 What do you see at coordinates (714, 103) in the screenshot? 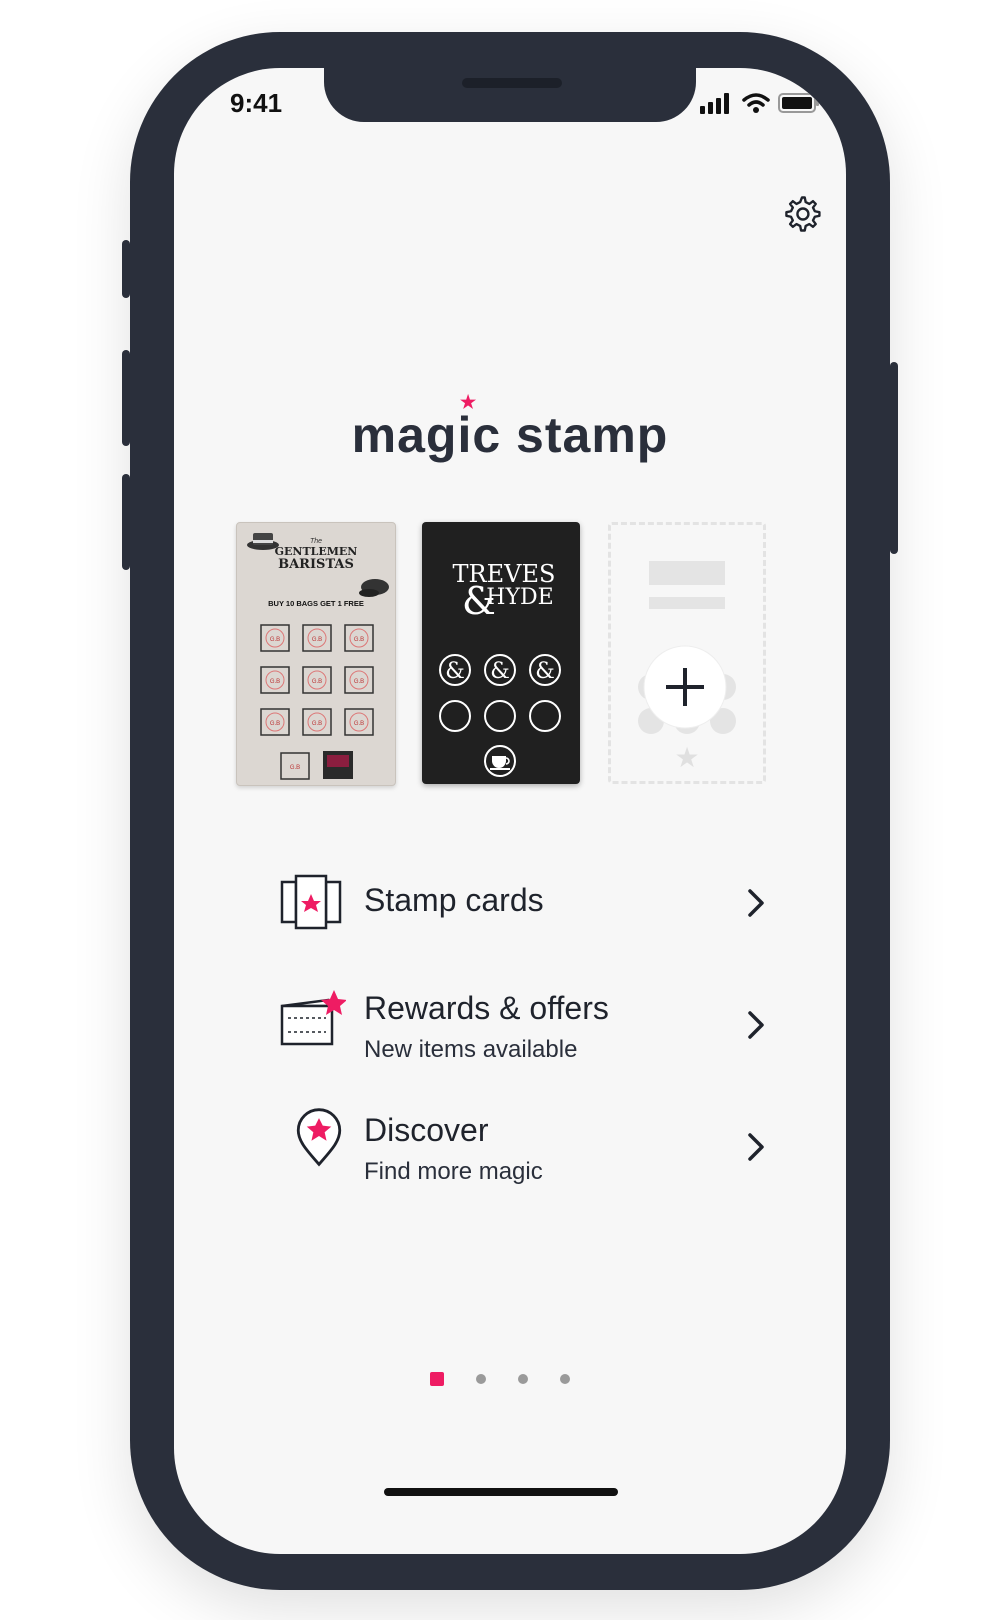
I see `signal-icon` at bounding box center [714, 103].